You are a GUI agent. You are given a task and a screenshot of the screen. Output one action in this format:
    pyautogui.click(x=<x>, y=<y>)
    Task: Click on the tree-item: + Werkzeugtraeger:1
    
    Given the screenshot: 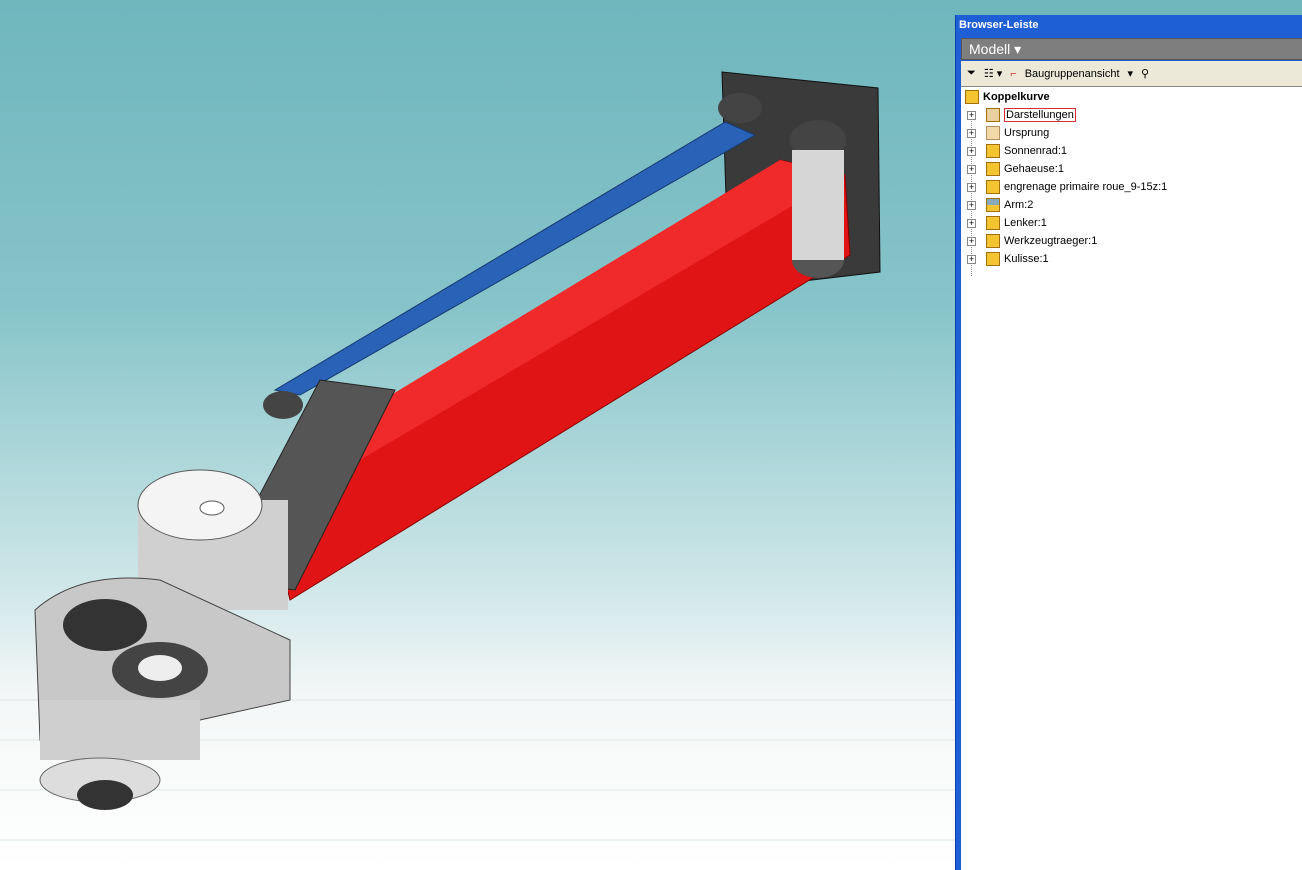 What is the action you would take?
    pyautogui.click(x=1029, y=241)
    